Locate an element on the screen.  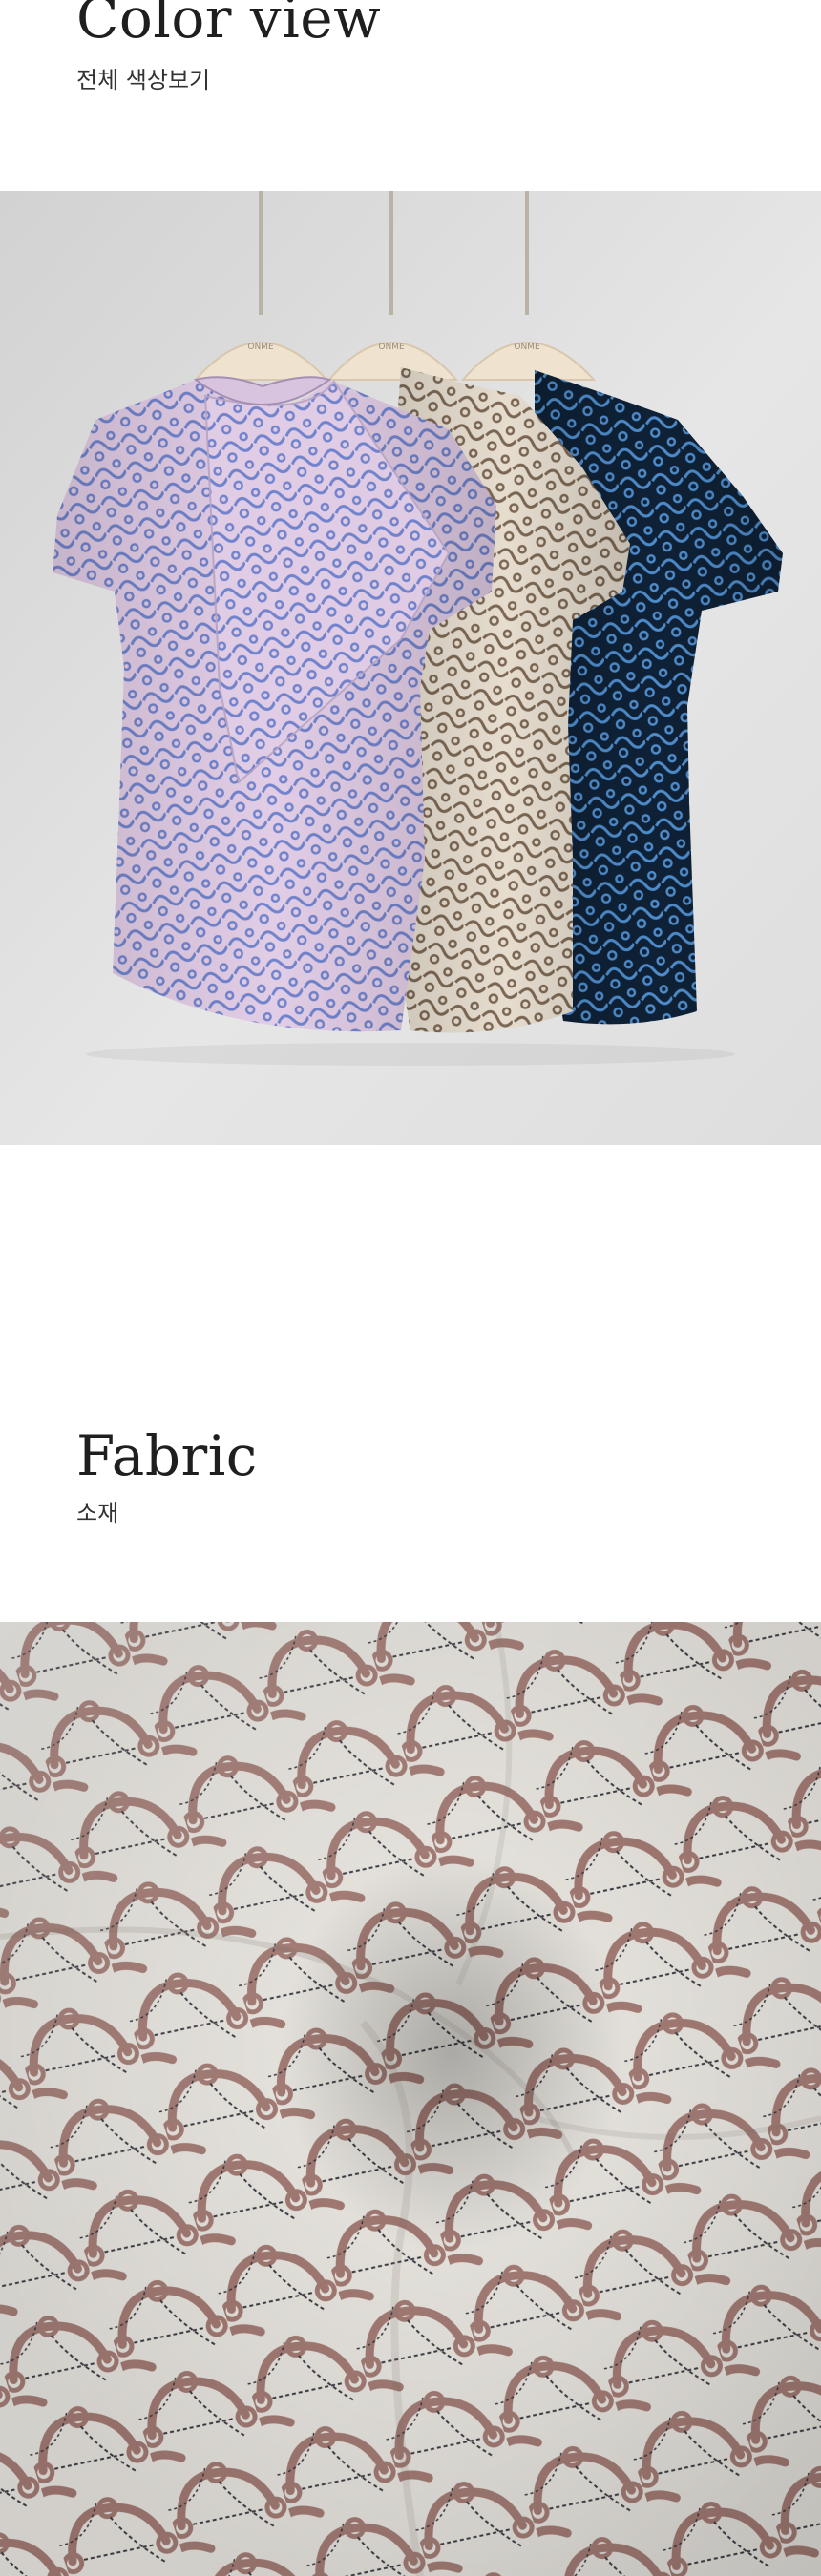
color-view-subtitle: 전체 색상보기 is located at coordinates (144, 80).